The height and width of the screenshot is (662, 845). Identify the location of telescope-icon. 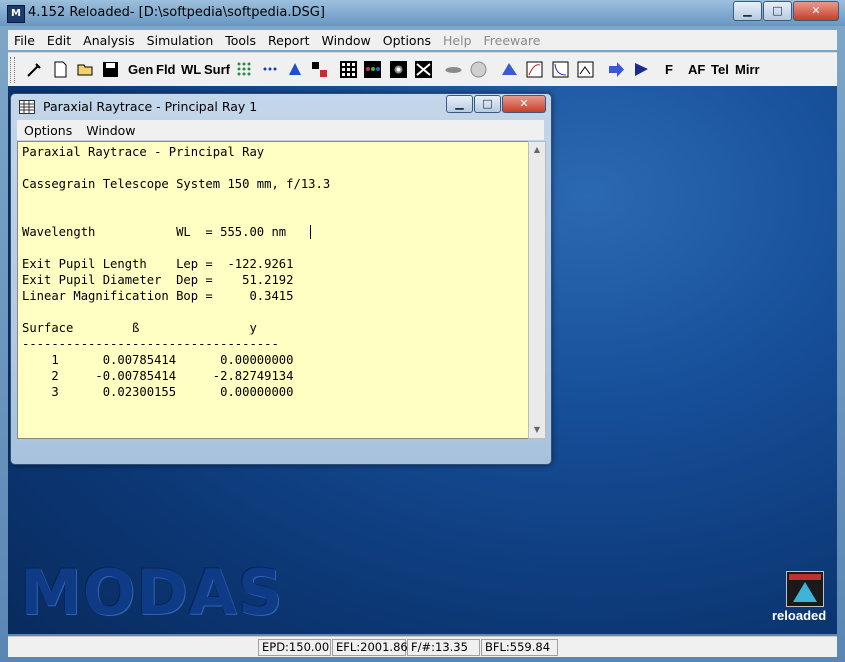
(295, 69).